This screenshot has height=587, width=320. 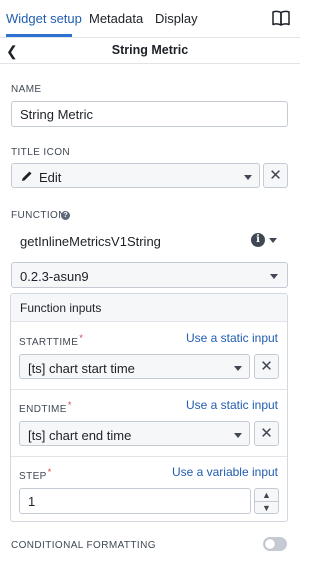 I want to click on title-icon-value: Edit, so click(x=50, y=177).